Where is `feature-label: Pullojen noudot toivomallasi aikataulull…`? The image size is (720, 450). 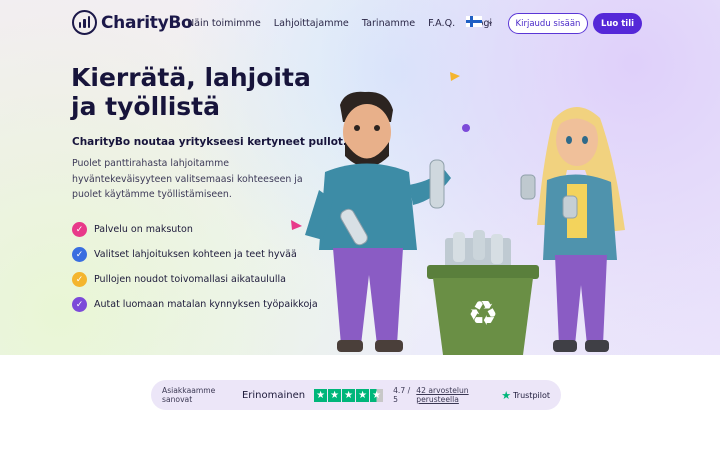 feature-label: Pullojen noudot toivomallasi aikataulull… is located at coordinates (190, 279).